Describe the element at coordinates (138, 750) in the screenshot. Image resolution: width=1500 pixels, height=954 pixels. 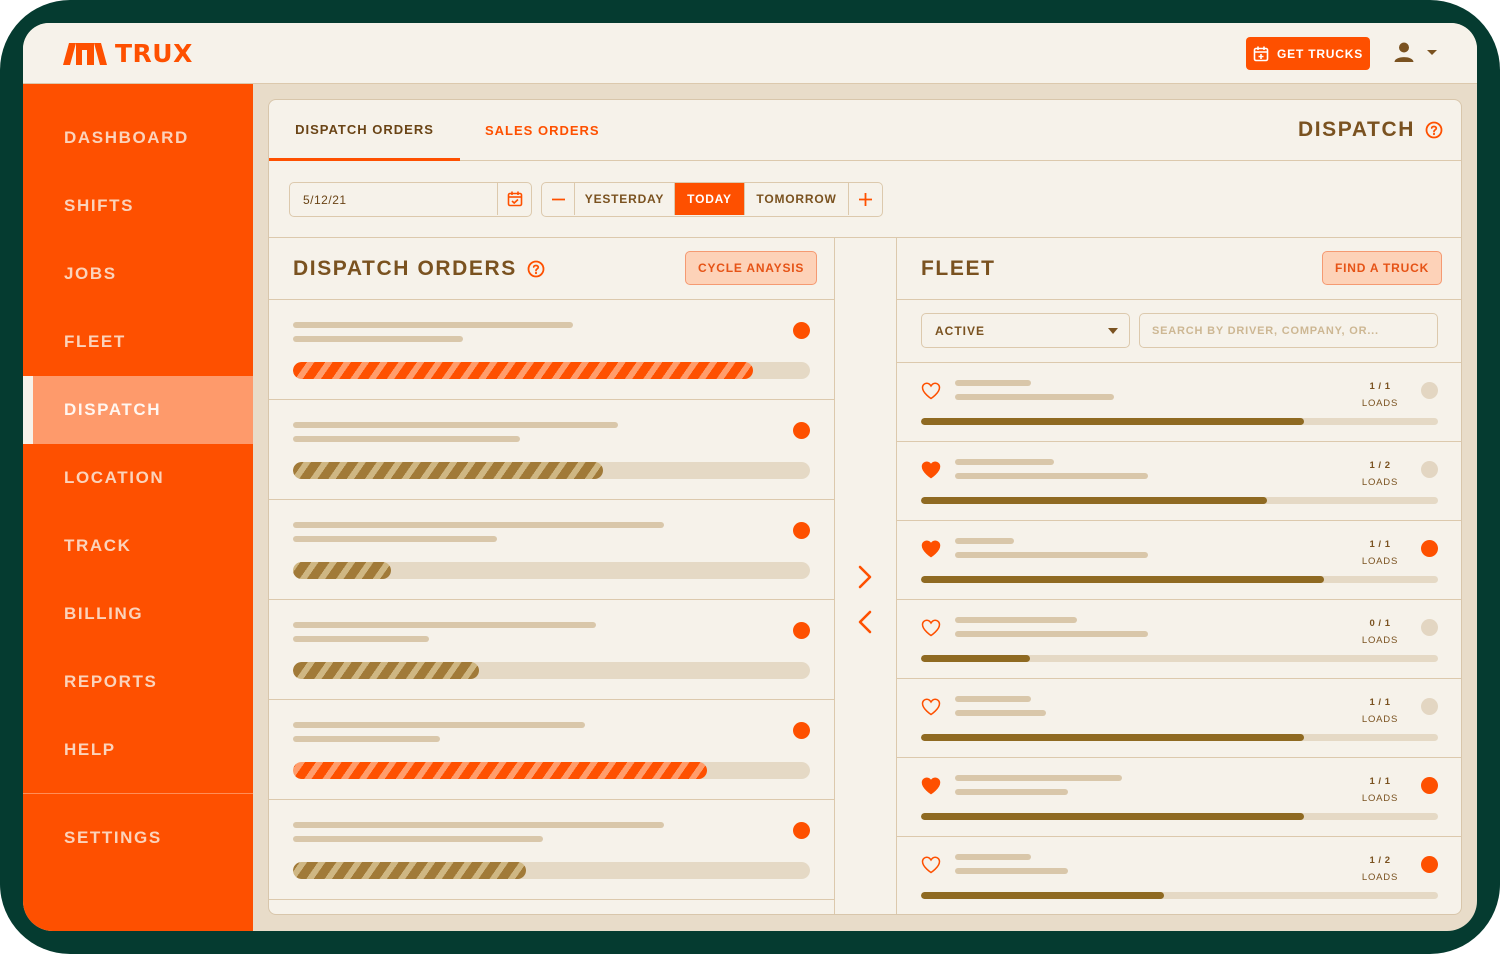
I see `sidebar-item-help: HELP` at that location.